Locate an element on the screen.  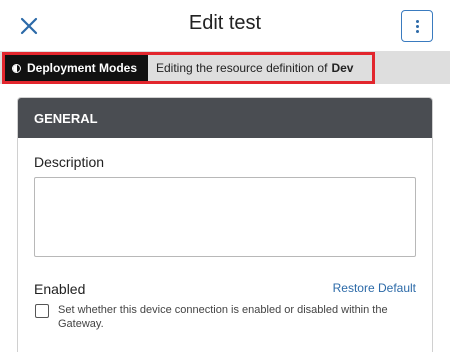
restore-default-link: Restore Default is located at coordinates (374, 288).